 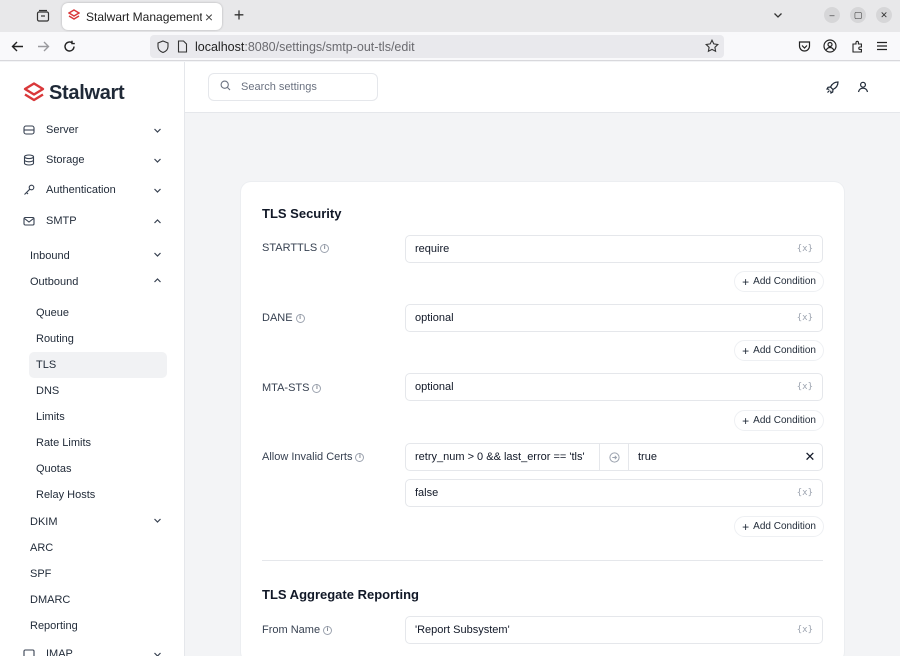 What do you see at coordinates (98, 365) in the screenshot?
I see `sidebar-item-tls: TLS` at bounding box center [98, 365].